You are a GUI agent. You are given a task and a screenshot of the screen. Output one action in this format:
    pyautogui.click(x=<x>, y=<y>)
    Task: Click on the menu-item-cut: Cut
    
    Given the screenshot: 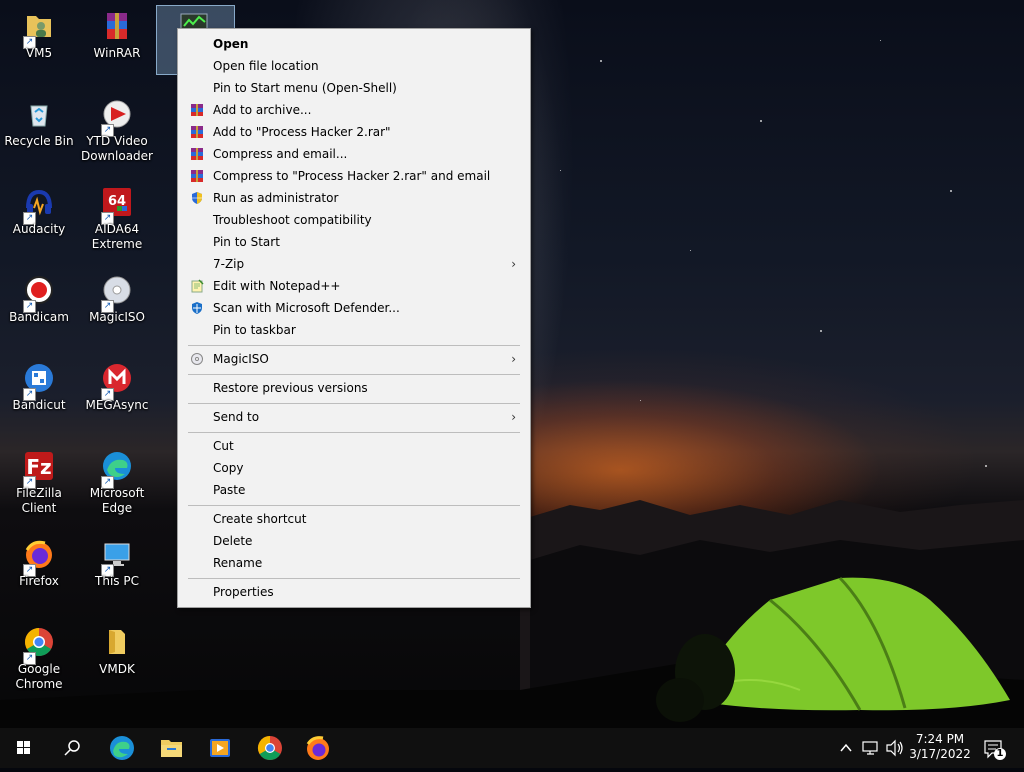 What is the action you would take?
    pyautogui.click(x=353, y=446)
    